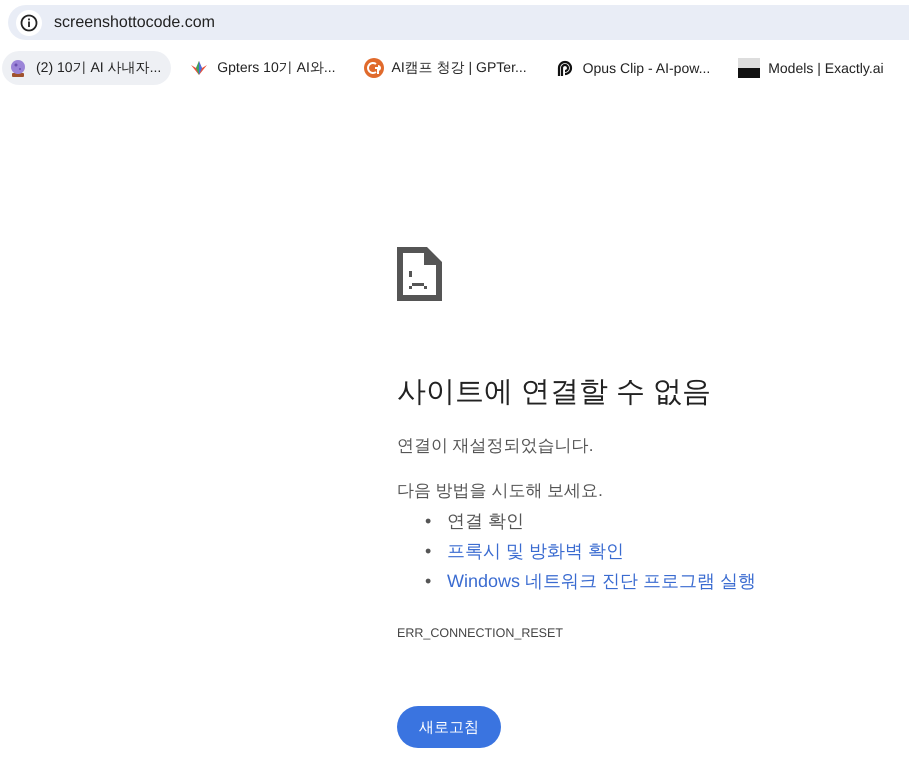 This screenshot has height=777, width=909. I want to click on error-message: 연결이 재설정되었습니다., so click(495, 446).